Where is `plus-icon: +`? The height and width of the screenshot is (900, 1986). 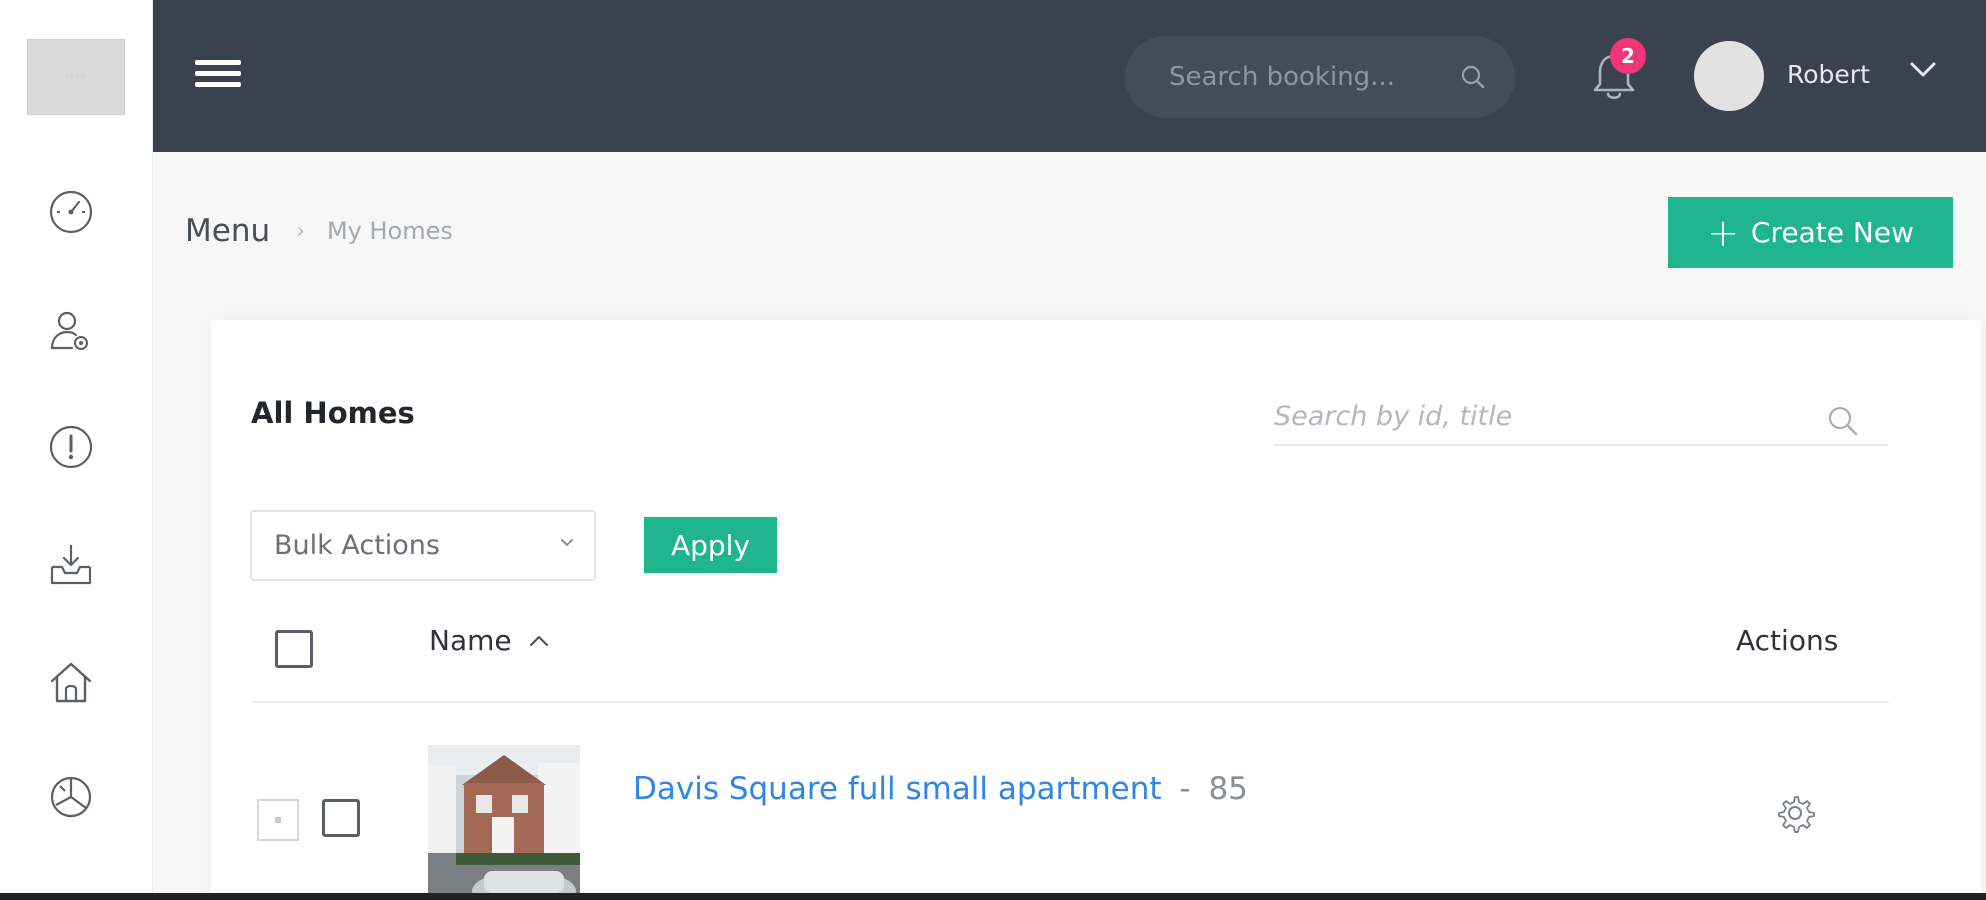
plus-icon: + is located at coordinates (1723, 232).